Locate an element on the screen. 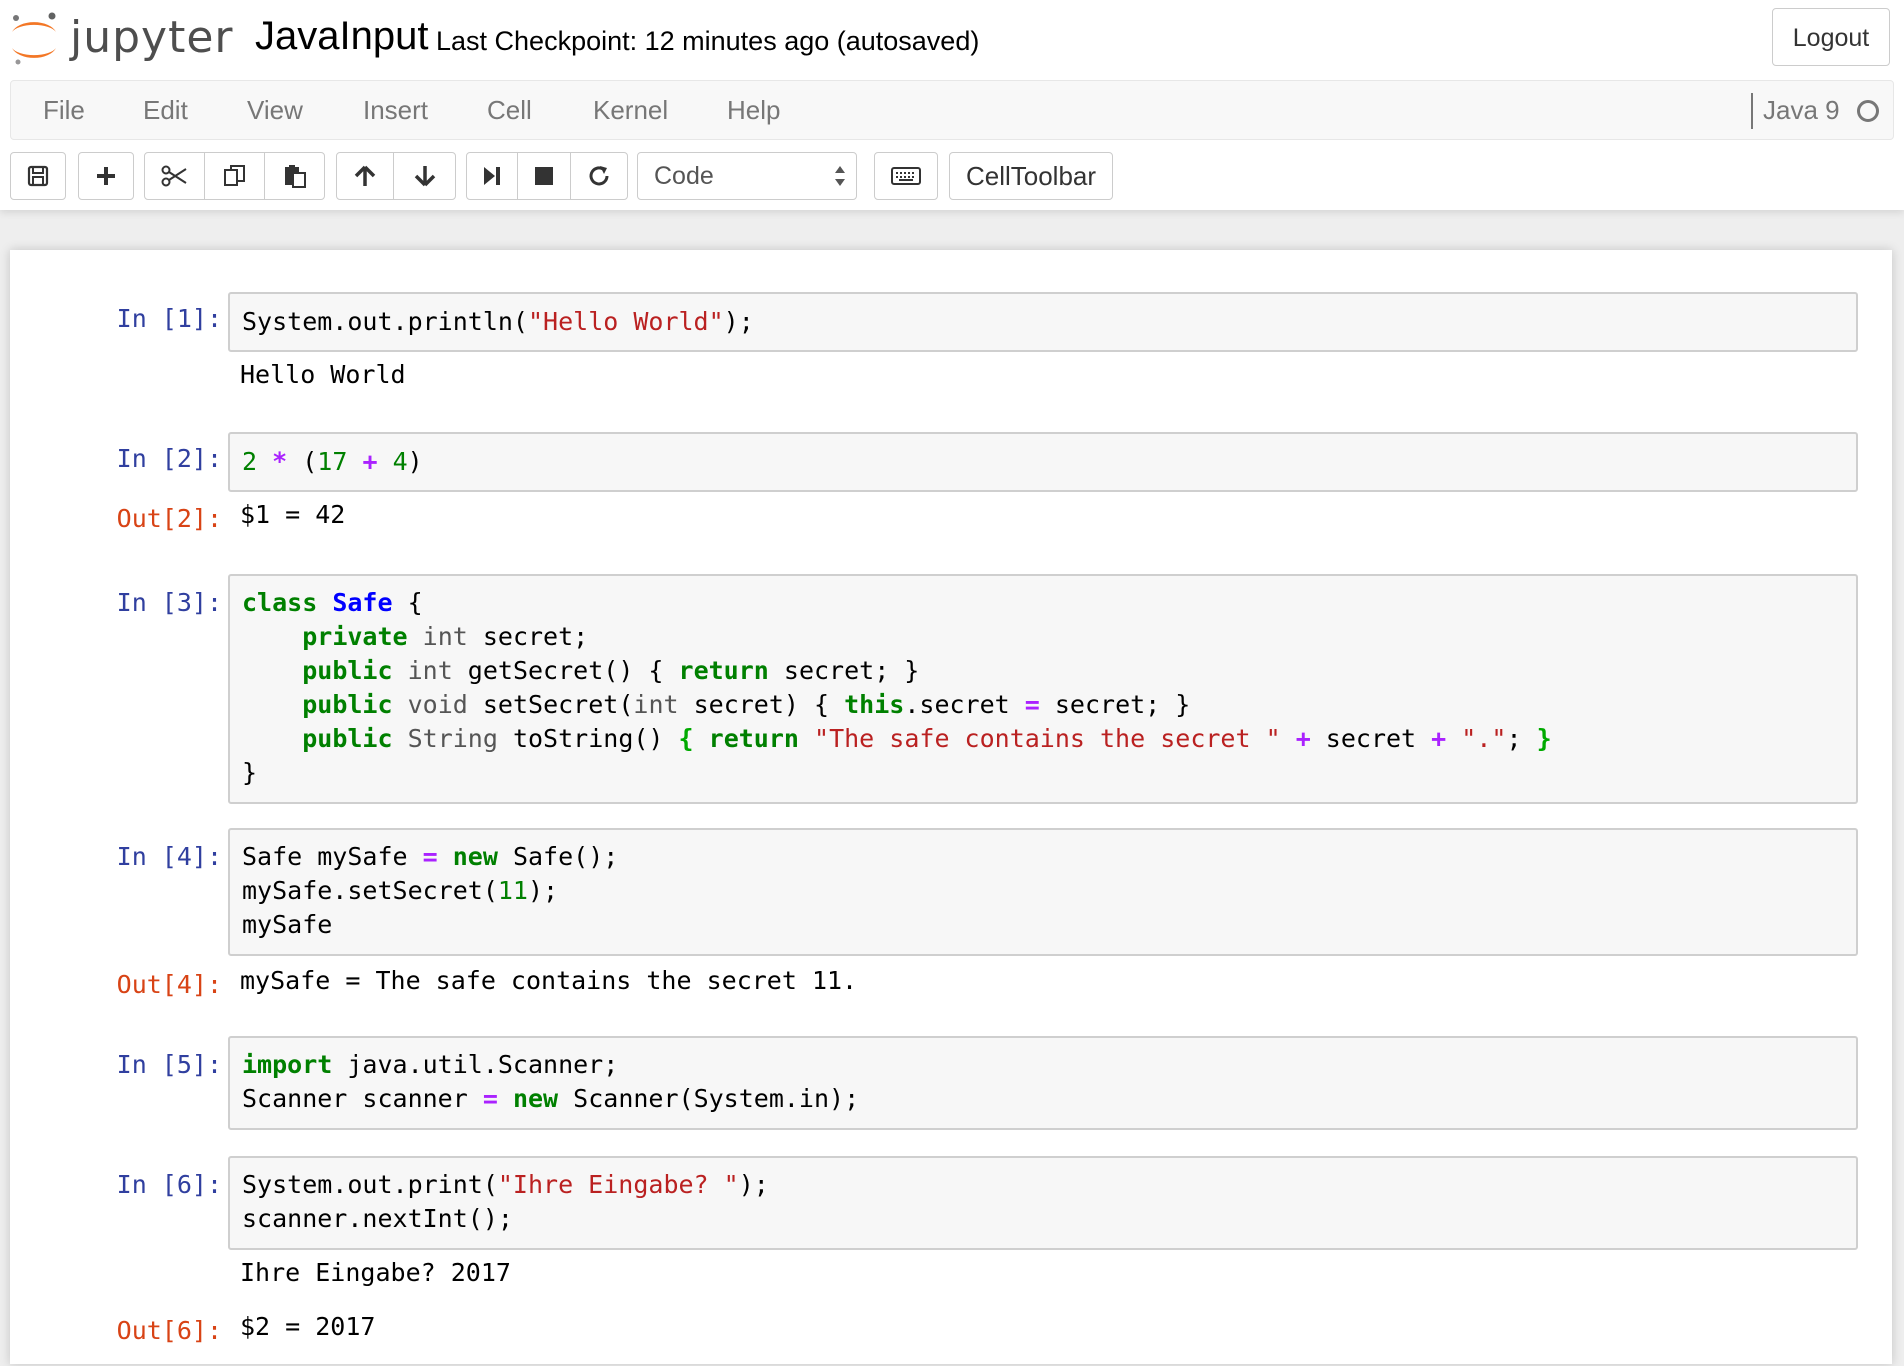 The height and width of the screenshot is (1366, 1904). stream-output: Hello World is located at coordinates (323, 374).